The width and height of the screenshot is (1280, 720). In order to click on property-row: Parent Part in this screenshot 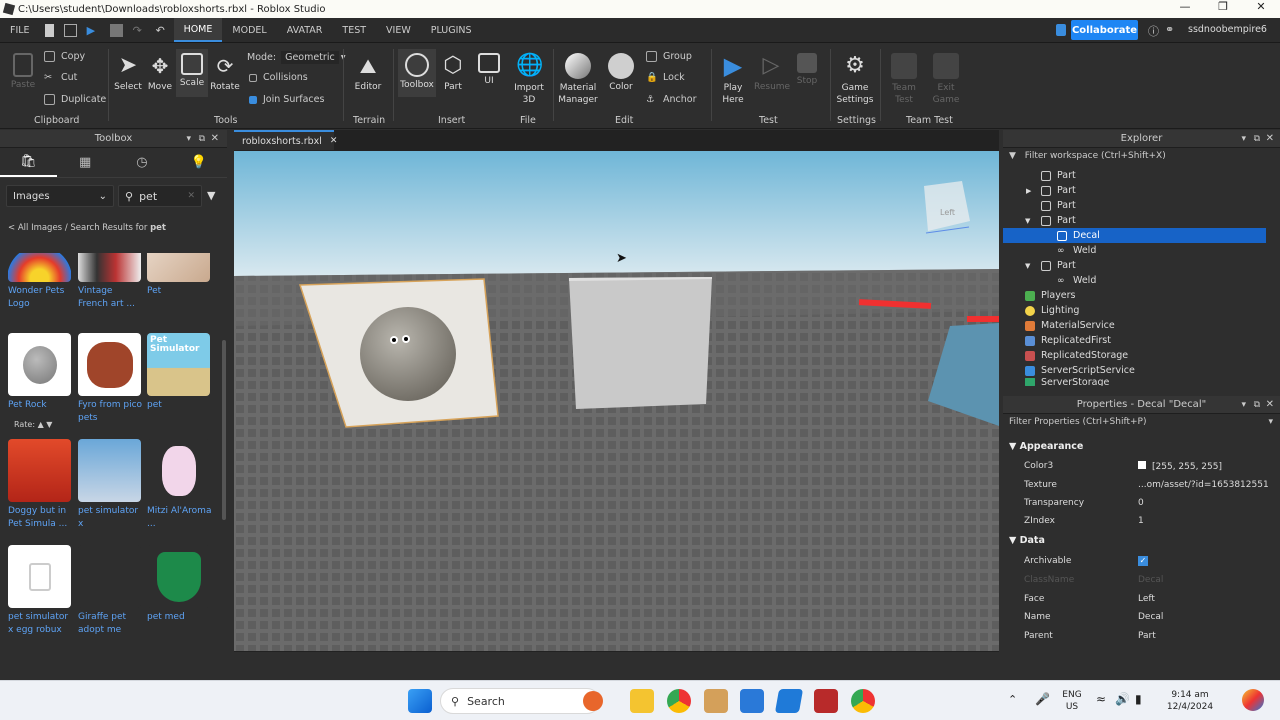, I will do `click(1141, 637)`.